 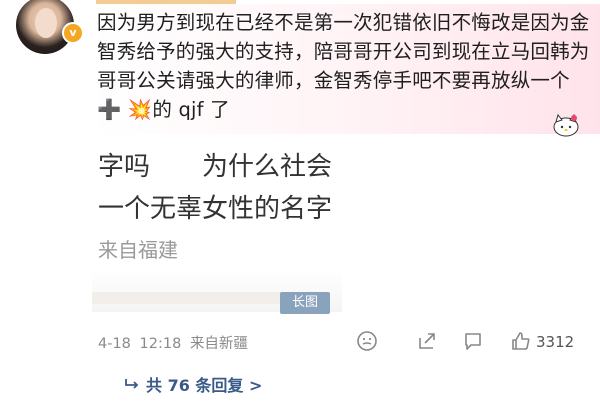 What do you see at coordinates (305, 303) in the screenshot?
I see `long-image-badge: 长图` at bounding box center [305, 303].